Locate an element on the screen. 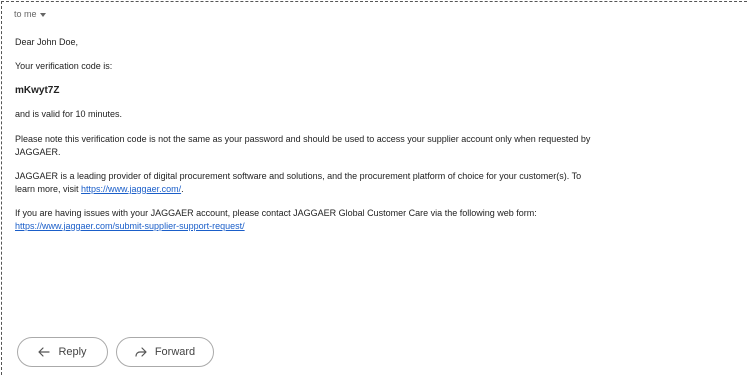  verification-code: mKwyt7Z is located at coordinates (37, 90).